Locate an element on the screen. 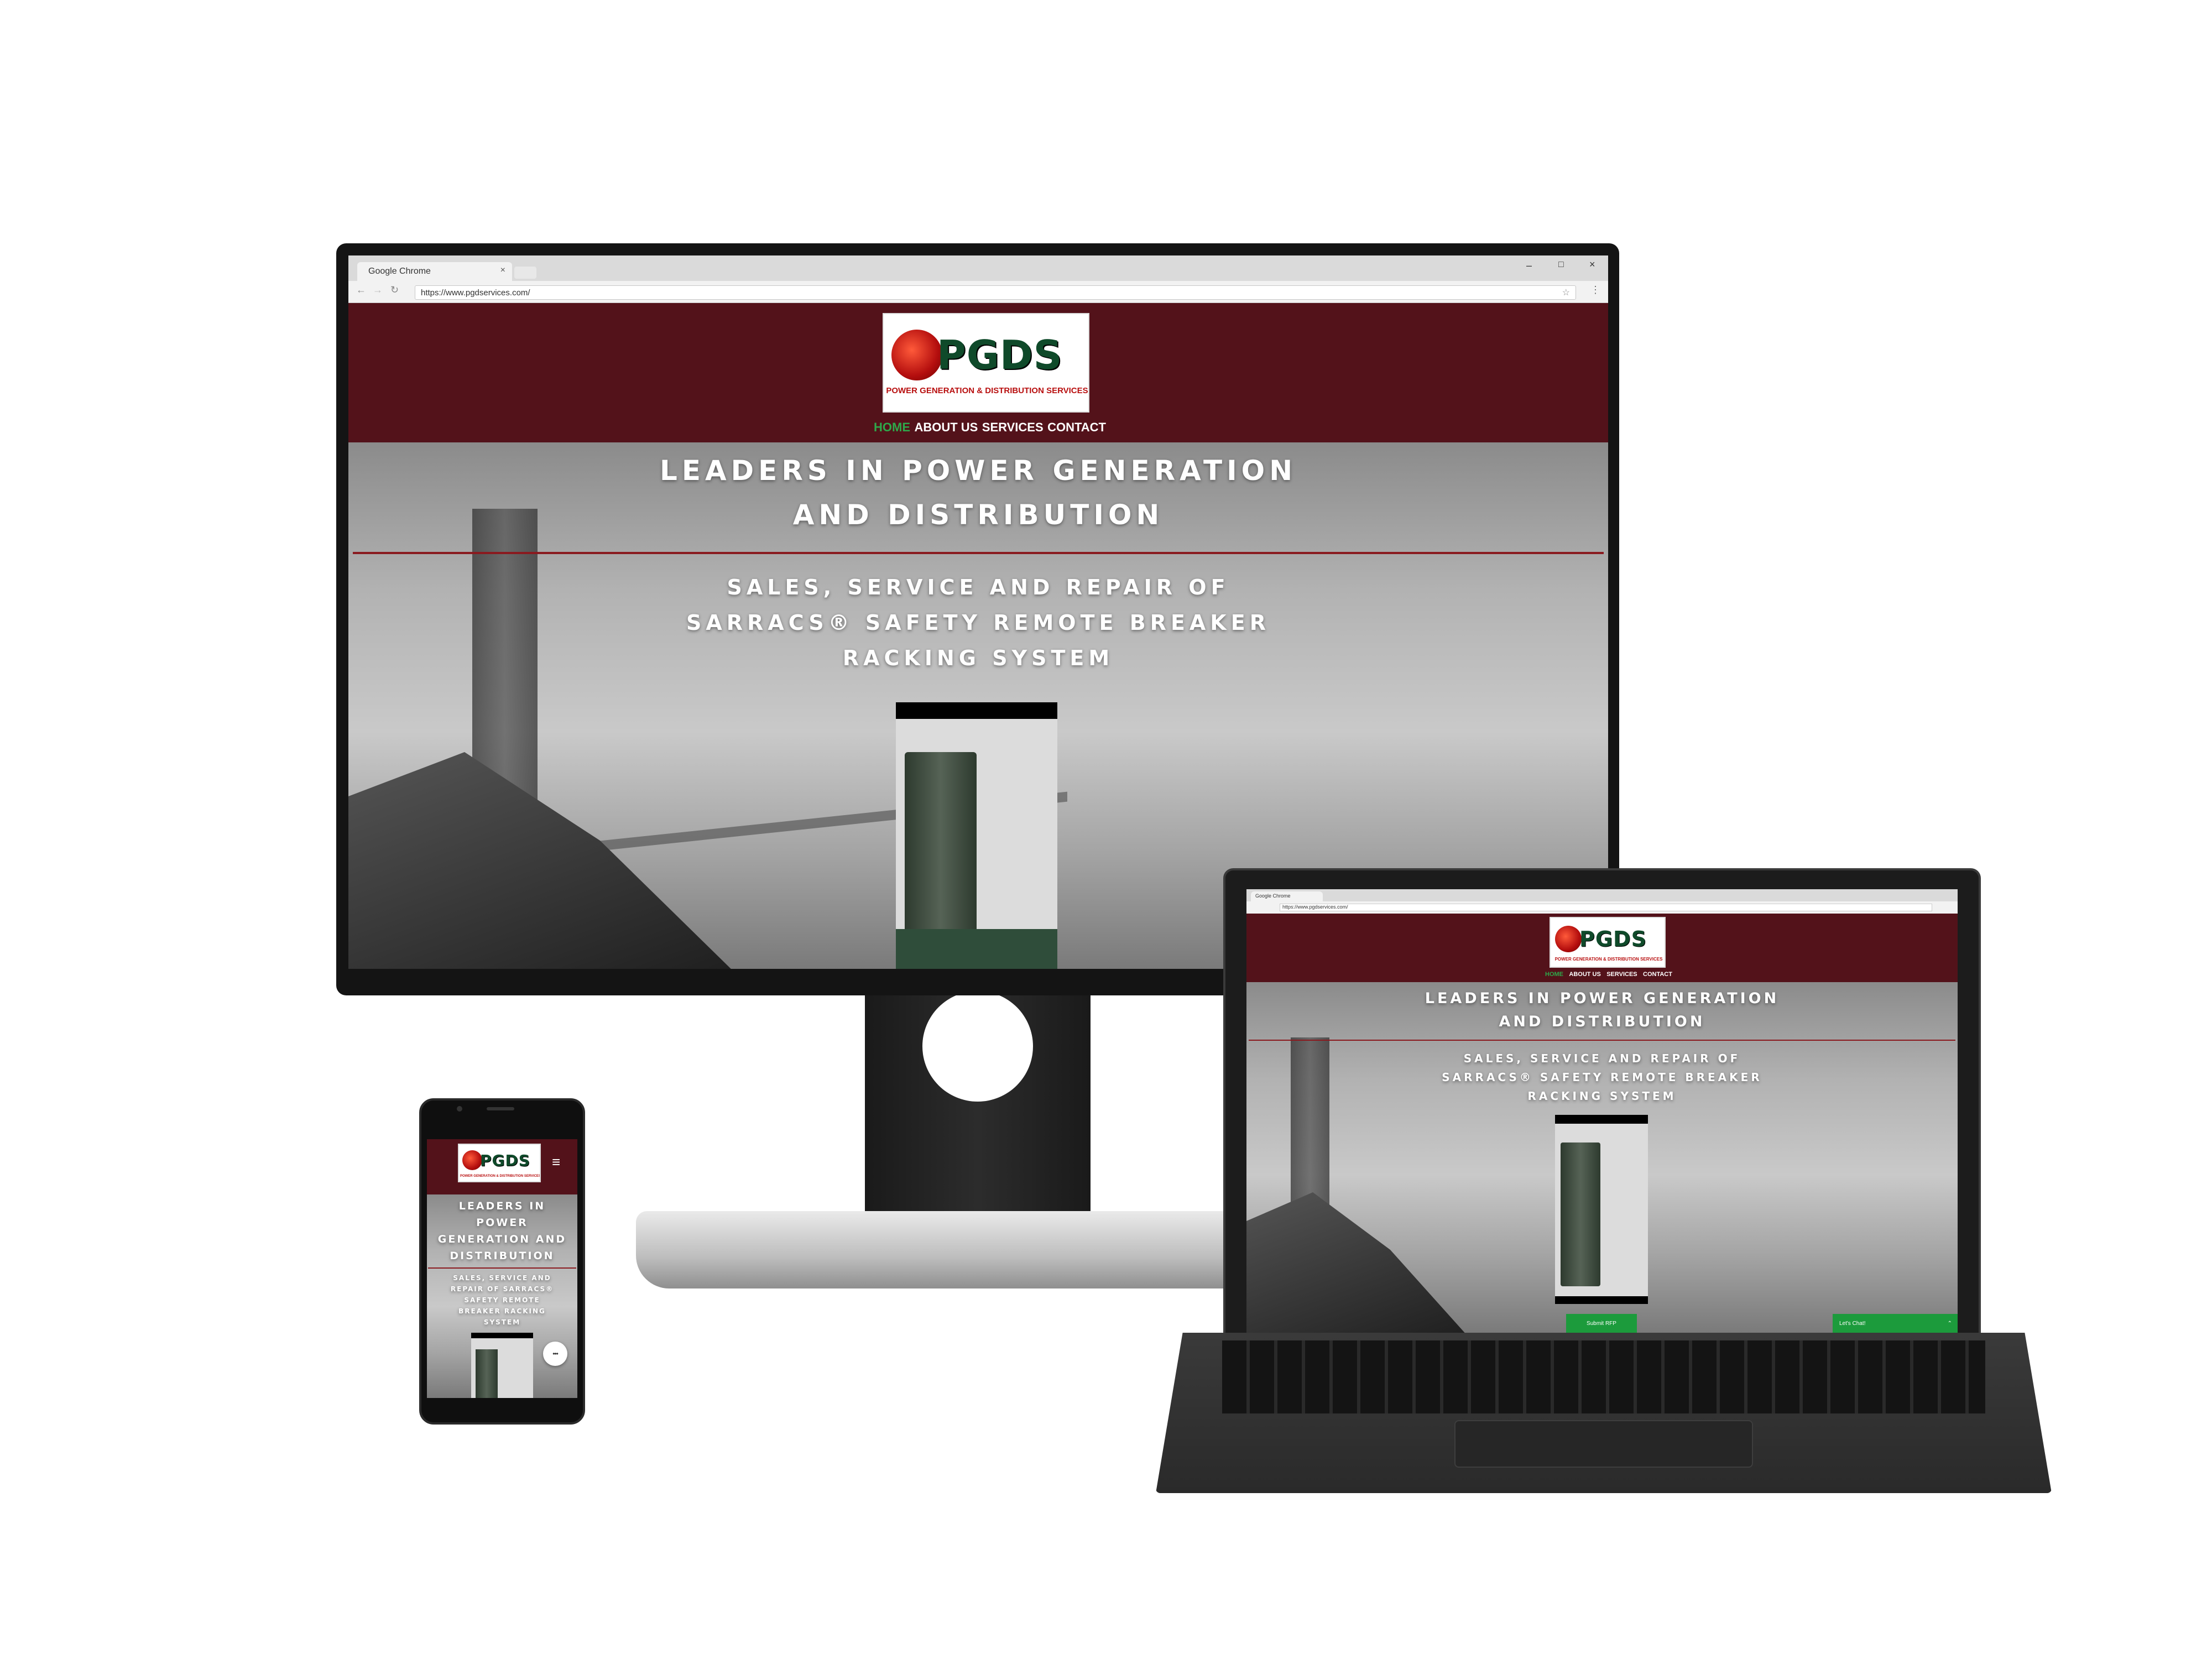 The width and height of the screenshot is (2212, 1659). nav-services: SERVICES is located at coordinates (1013, 429).